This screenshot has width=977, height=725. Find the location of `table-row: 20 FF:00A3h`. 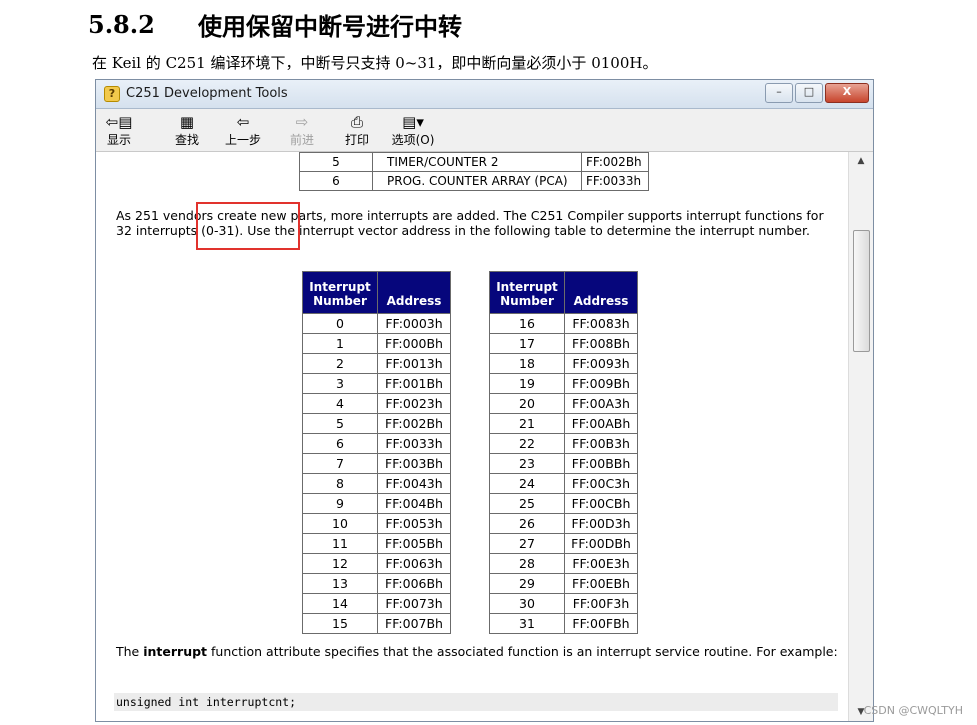

table-row: 20 FF:00A3h is located at coordinates (563, 403).